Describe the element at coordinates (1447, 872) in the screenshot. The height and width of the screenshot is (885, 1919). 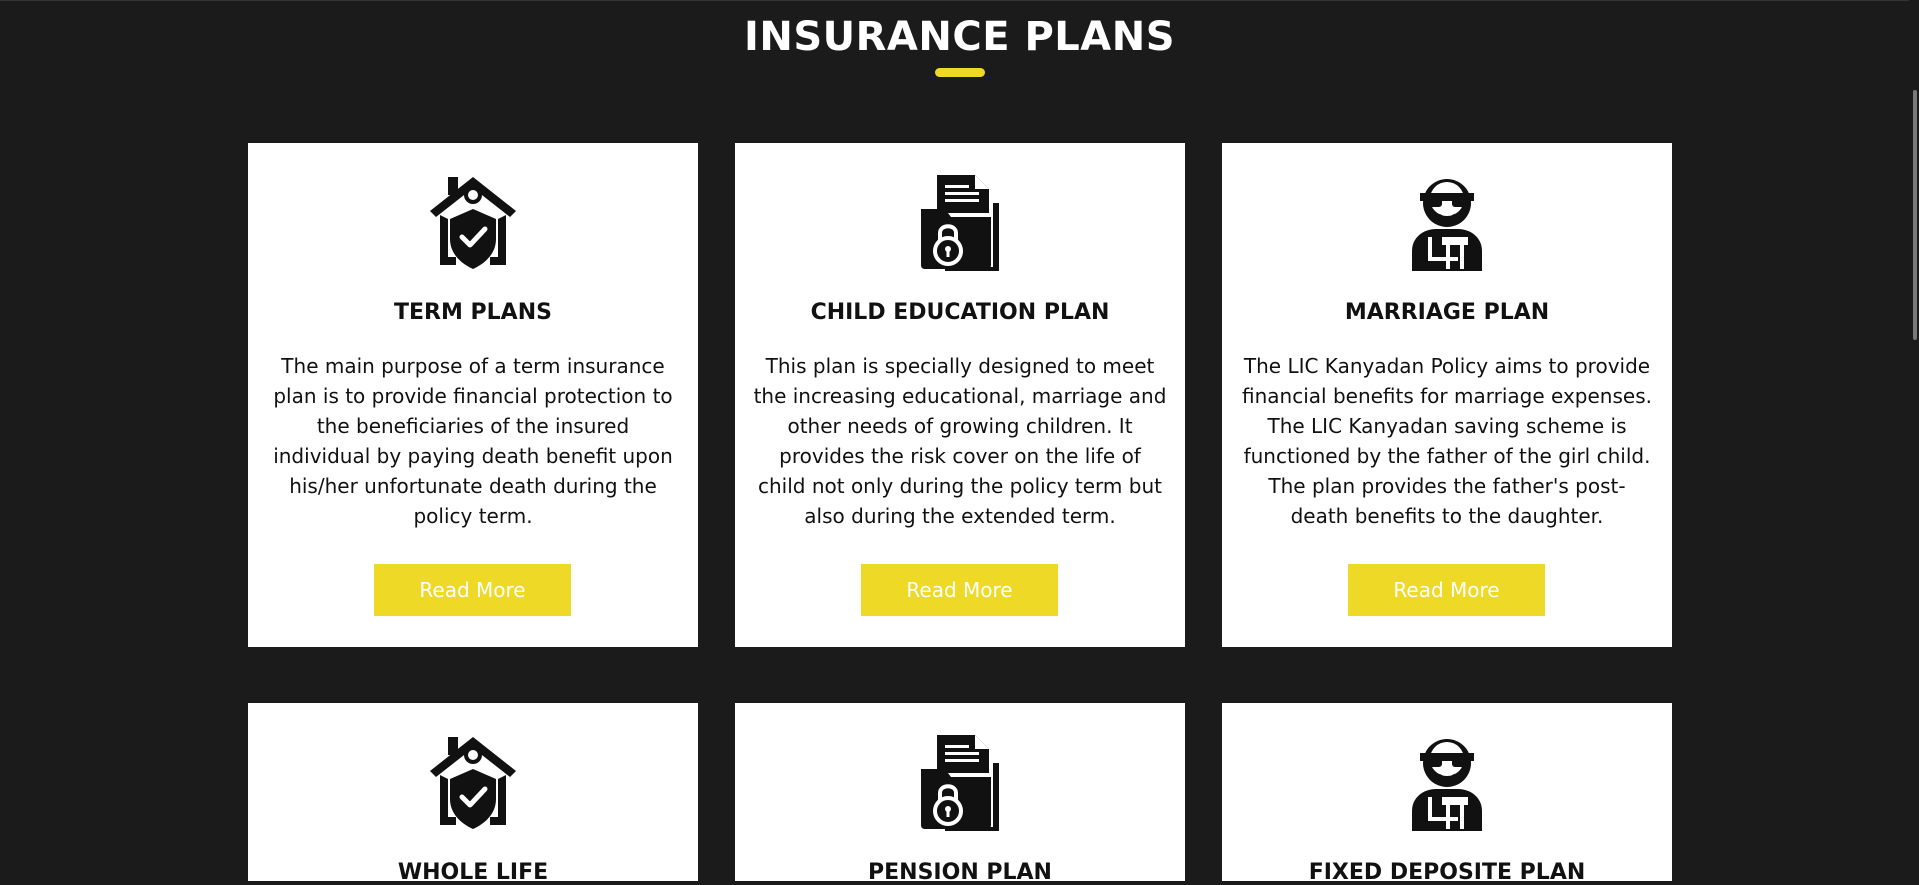
I see `plan-title: FIXED DEPOSITE PLAN` at that location.